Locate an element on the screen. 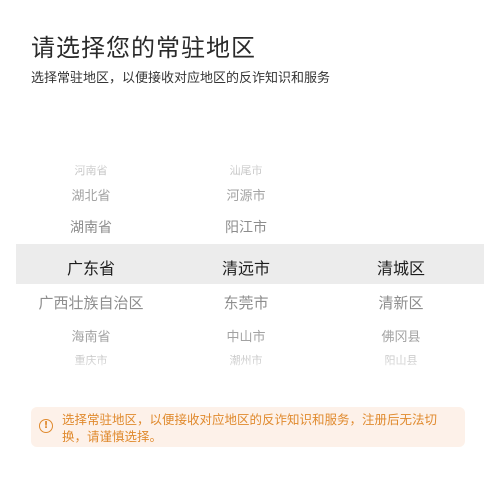  city-selected: 清远市 is located at coordinates (246, 267).